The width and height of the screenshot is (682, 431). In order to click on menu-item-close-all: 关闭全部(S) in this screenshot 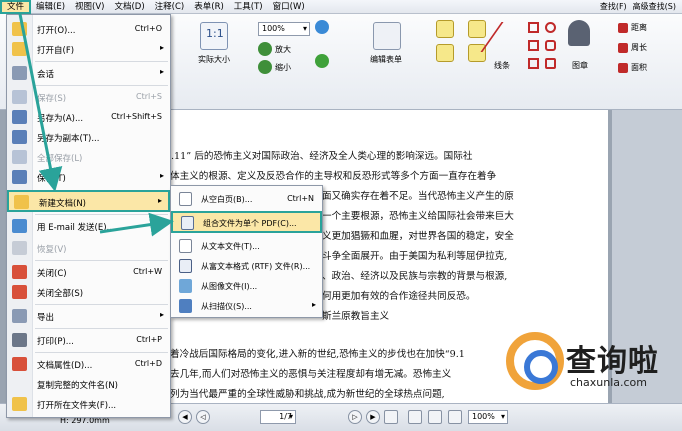, I will do `click(88, 292)`.